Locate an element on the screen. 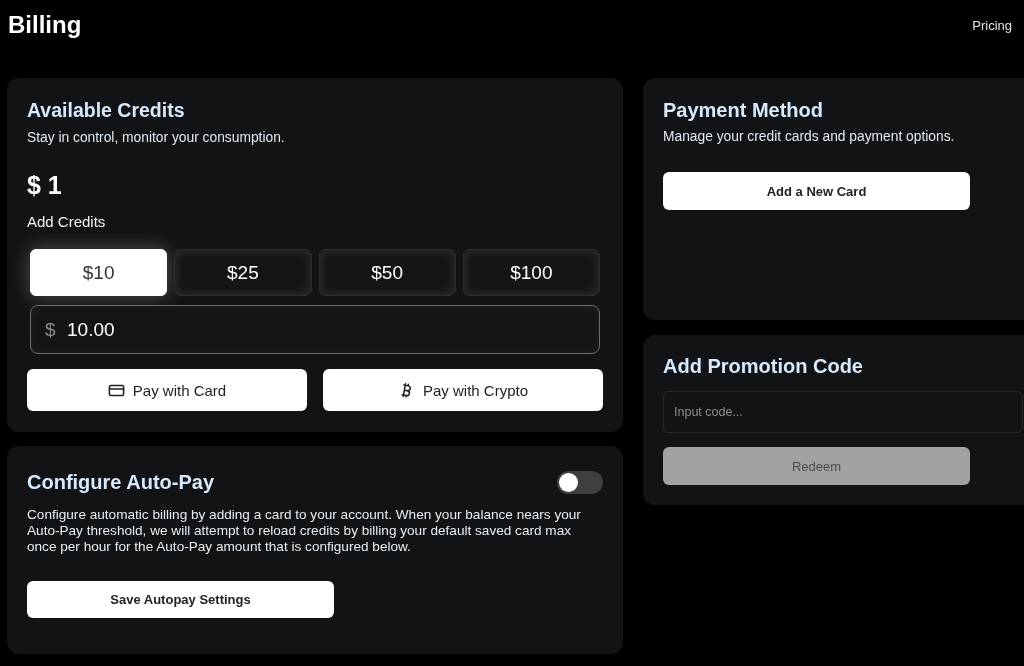 The height and width of the screenshot is (666, 1024). card-subtitle: Stay in control, monitor your consumption. is located at coordinates (156, 138).